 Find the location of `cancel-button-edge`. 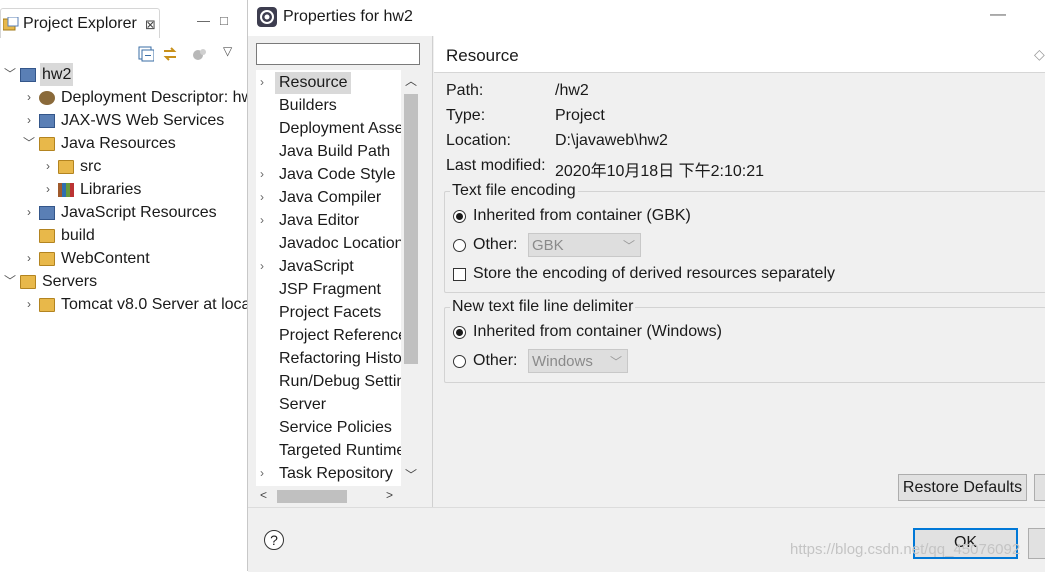

cancel-button-edge is located at coordinates (1036, 543).